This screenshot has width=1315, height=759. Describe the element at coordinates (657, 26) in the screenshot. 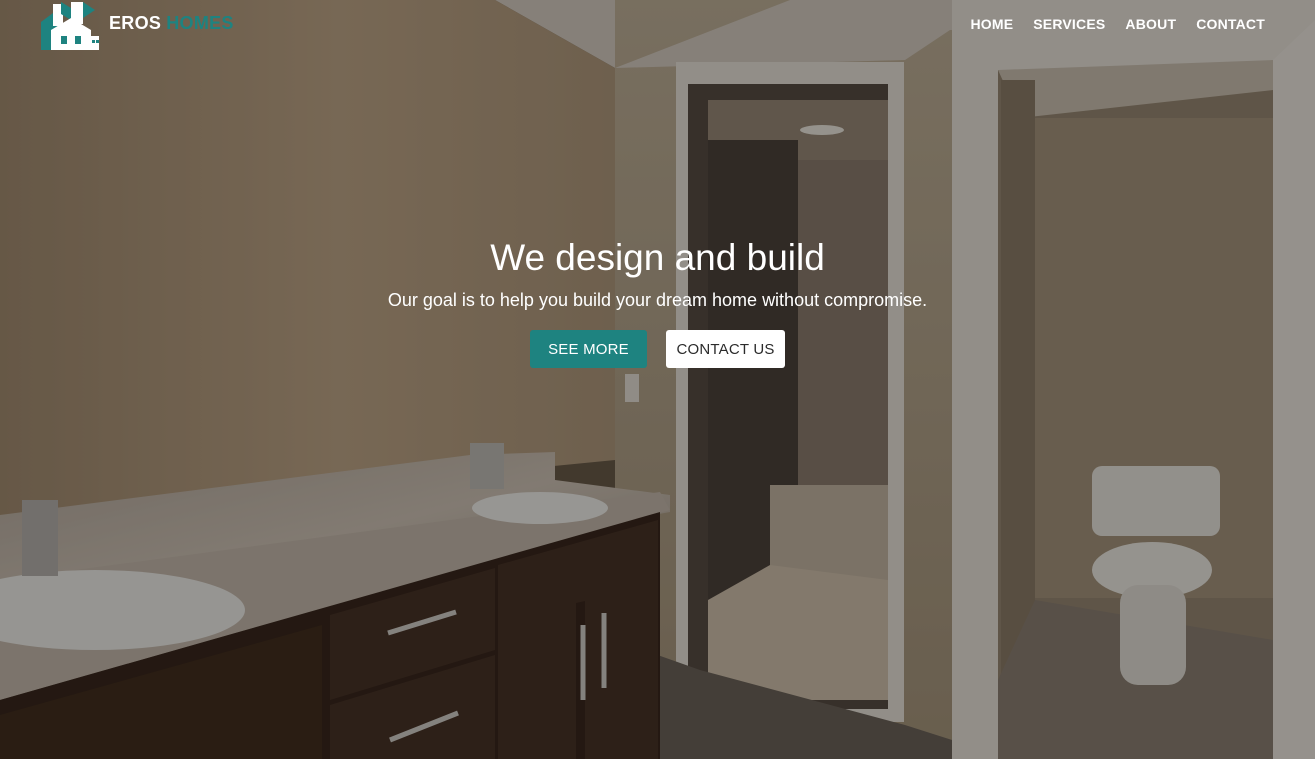

I see `navbar: EROS HOMES HOME SERVICES ABOUT CONTACT` at that location.